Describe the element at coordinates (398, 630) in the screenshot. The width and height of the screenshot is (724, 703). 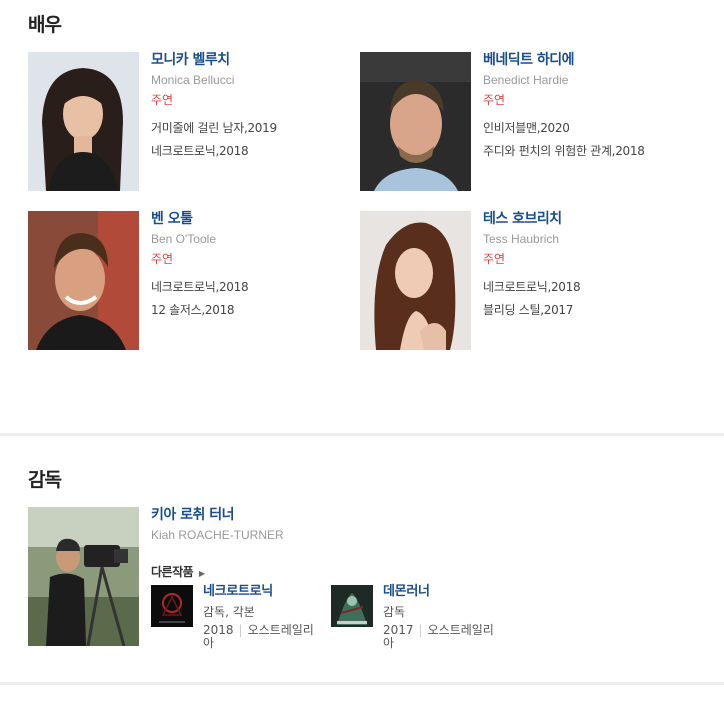
I see `film-year: 2017` at that location.